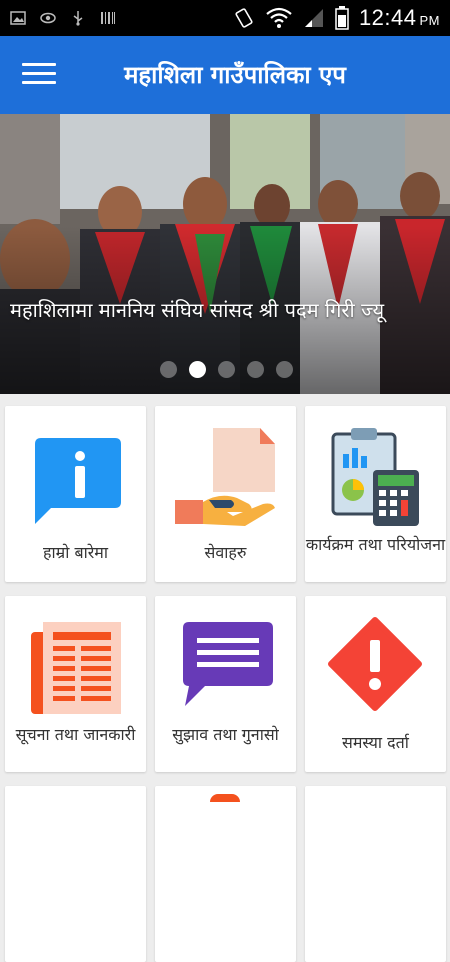  Describe the element at coordinates (375, 664) in the screenshot. I see `warning-icon` at that location.